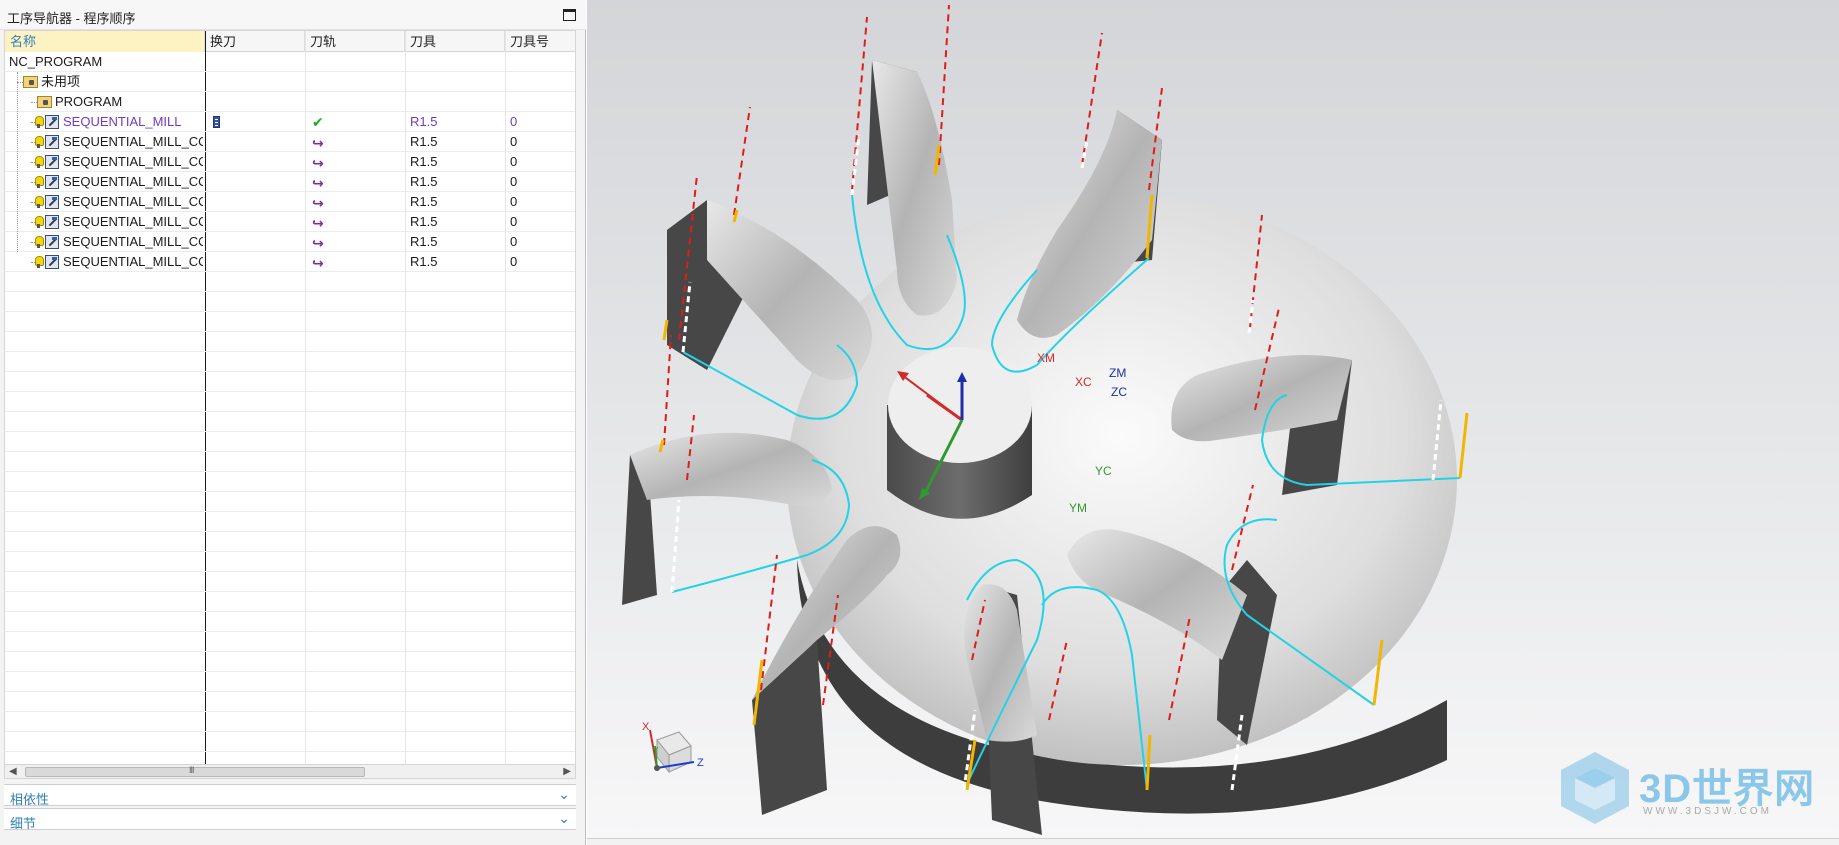 The image size is (1839, 845). Describe the element at coordinates (30, 799) in the screenshot. I see `dependencies-label: 相依性` at that location.